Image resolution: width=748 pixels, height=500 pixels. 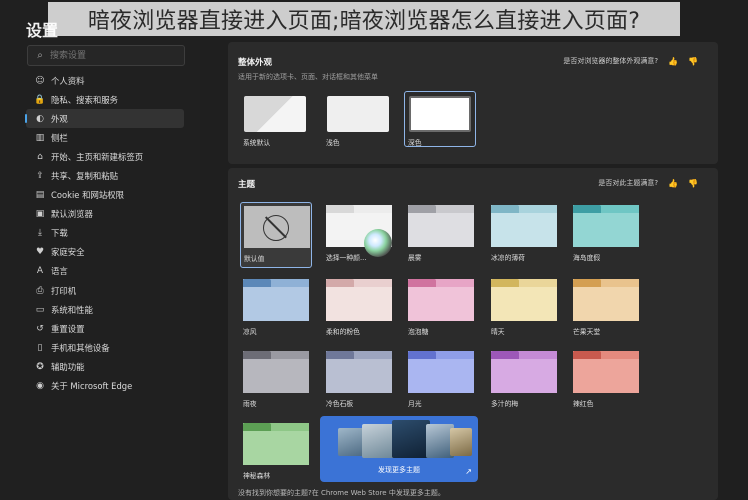 What do you see at coordinates (605, 380) in the screenshot?
I see `theme-card: 辣红色` at bounding box center [605, 380].